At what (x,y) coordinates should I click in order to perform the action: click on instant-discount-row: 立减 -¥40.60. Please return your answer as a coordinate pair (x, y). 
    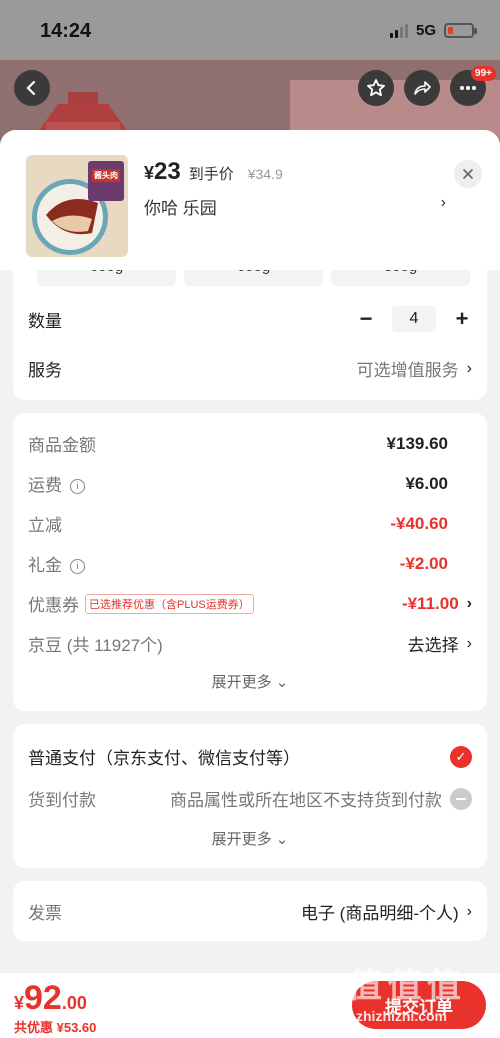
    Looking at the image, I should click on (250, 523).